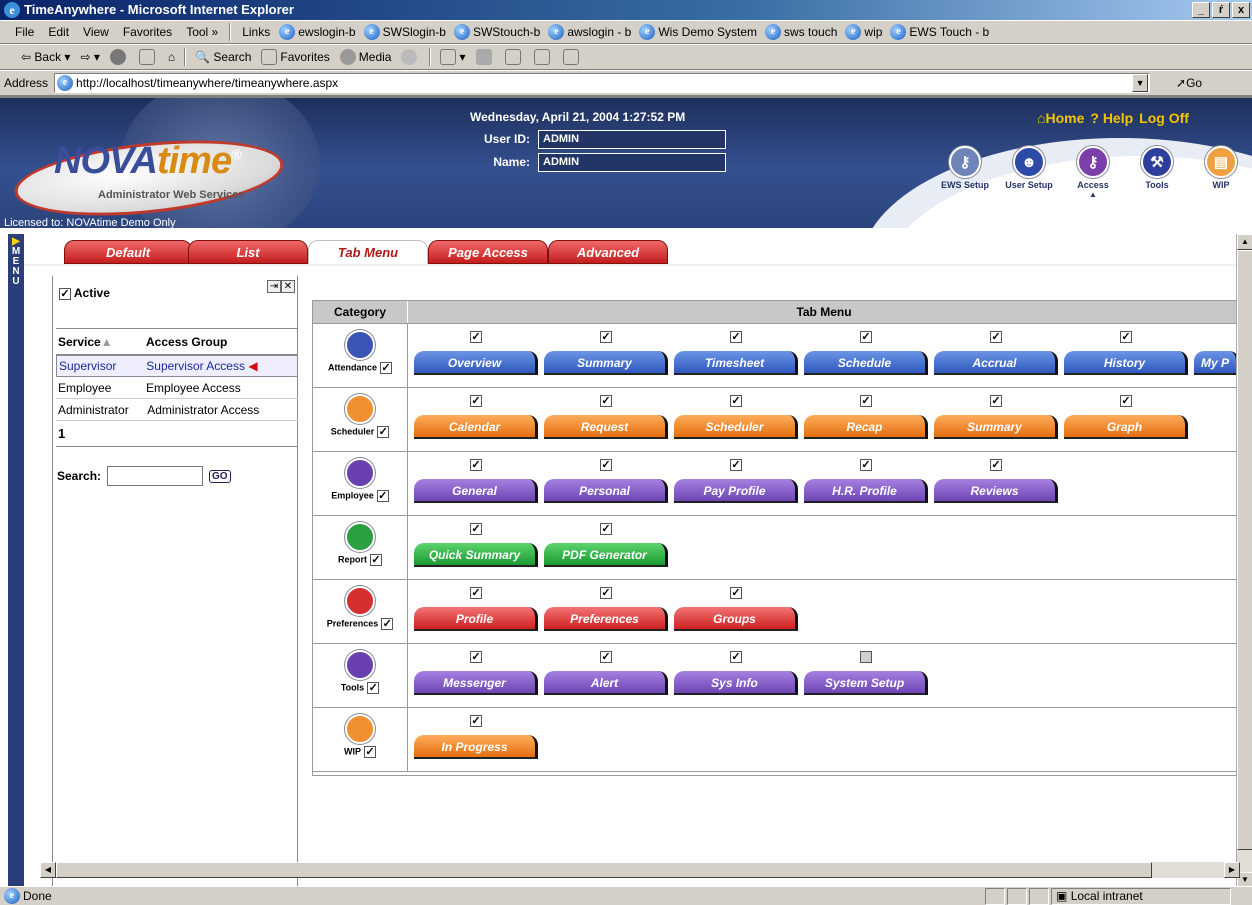 Image resolution: width=1252 pixels, height=905 pixels. What do you see at coordinates (1221, 172) in the screenshot?
I see `nav-wip: ▤ WIP` at bounding box center [1221, 172].